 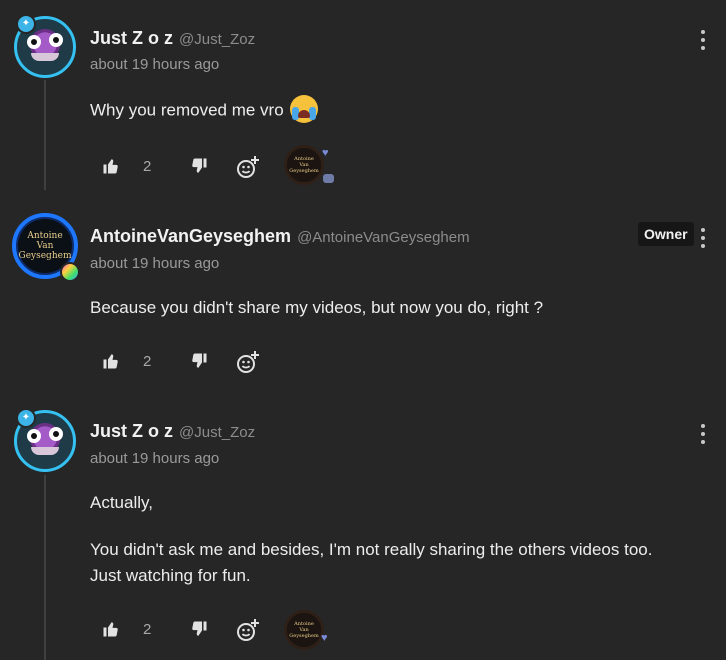 I want to click on comment-text: Why you removed me vro, so click(x=187, y=110).